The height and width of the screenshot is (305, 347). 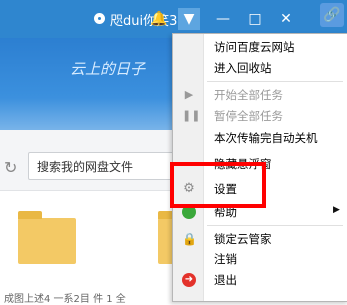 I want to click on avatar, so click(x=99, y=18).